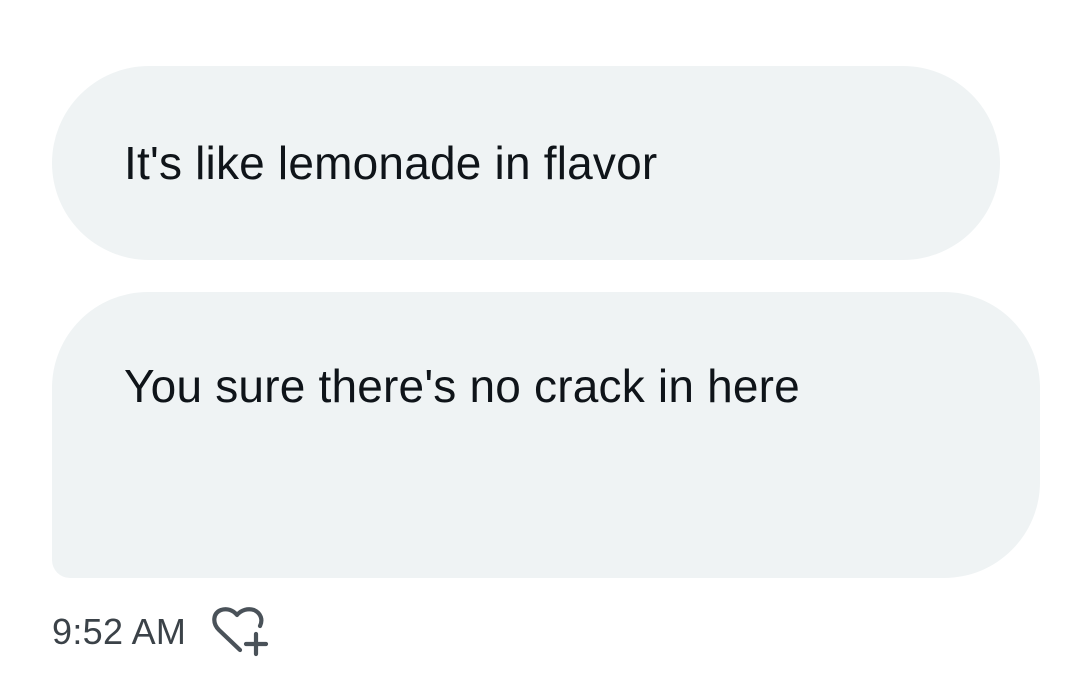 Image resolution: width=1071 pixels, height=700 pixels. I want to click on message-text: It's like lemonade in flavor, so click(391, 163).